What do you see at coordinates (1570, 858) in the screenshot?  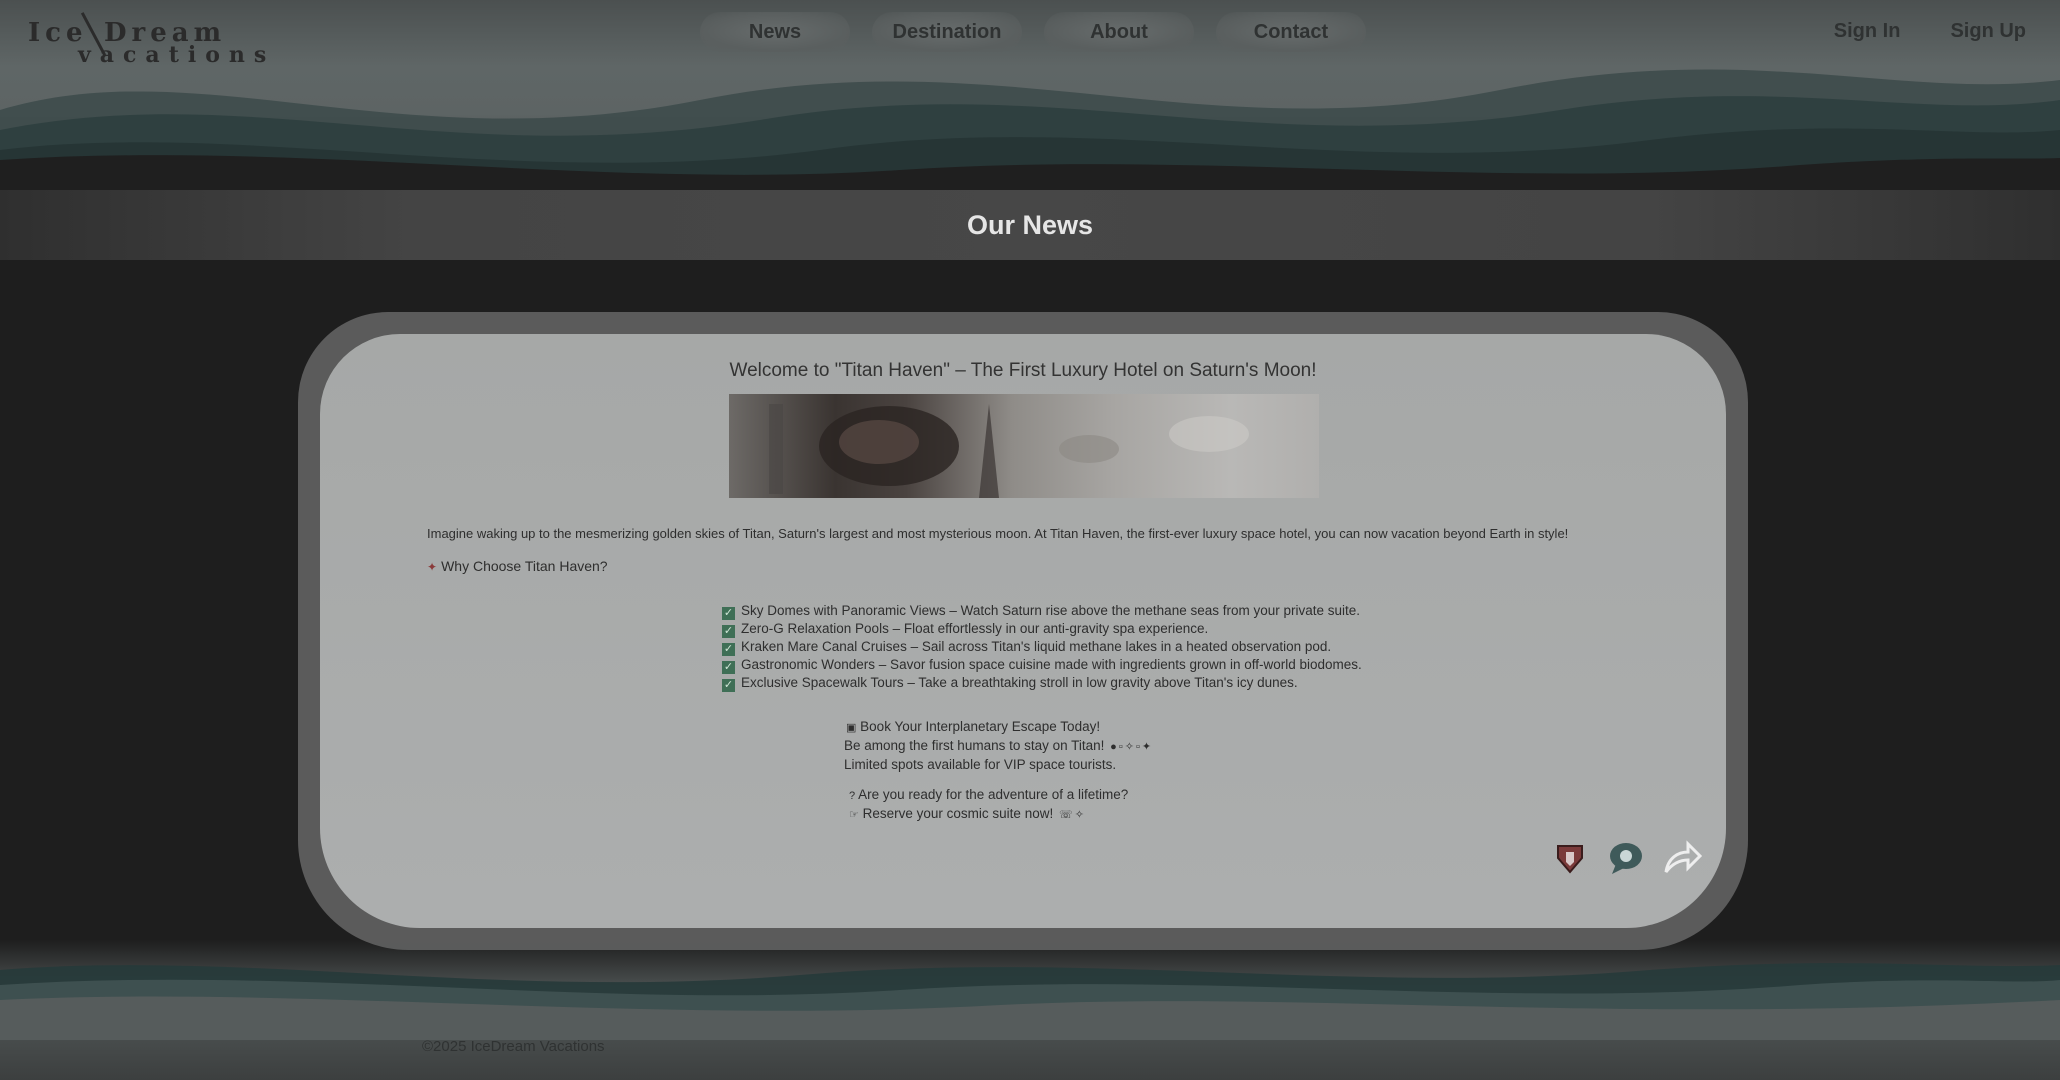 I see `thumbs-up-icon` at bounding box center [1570, 858].